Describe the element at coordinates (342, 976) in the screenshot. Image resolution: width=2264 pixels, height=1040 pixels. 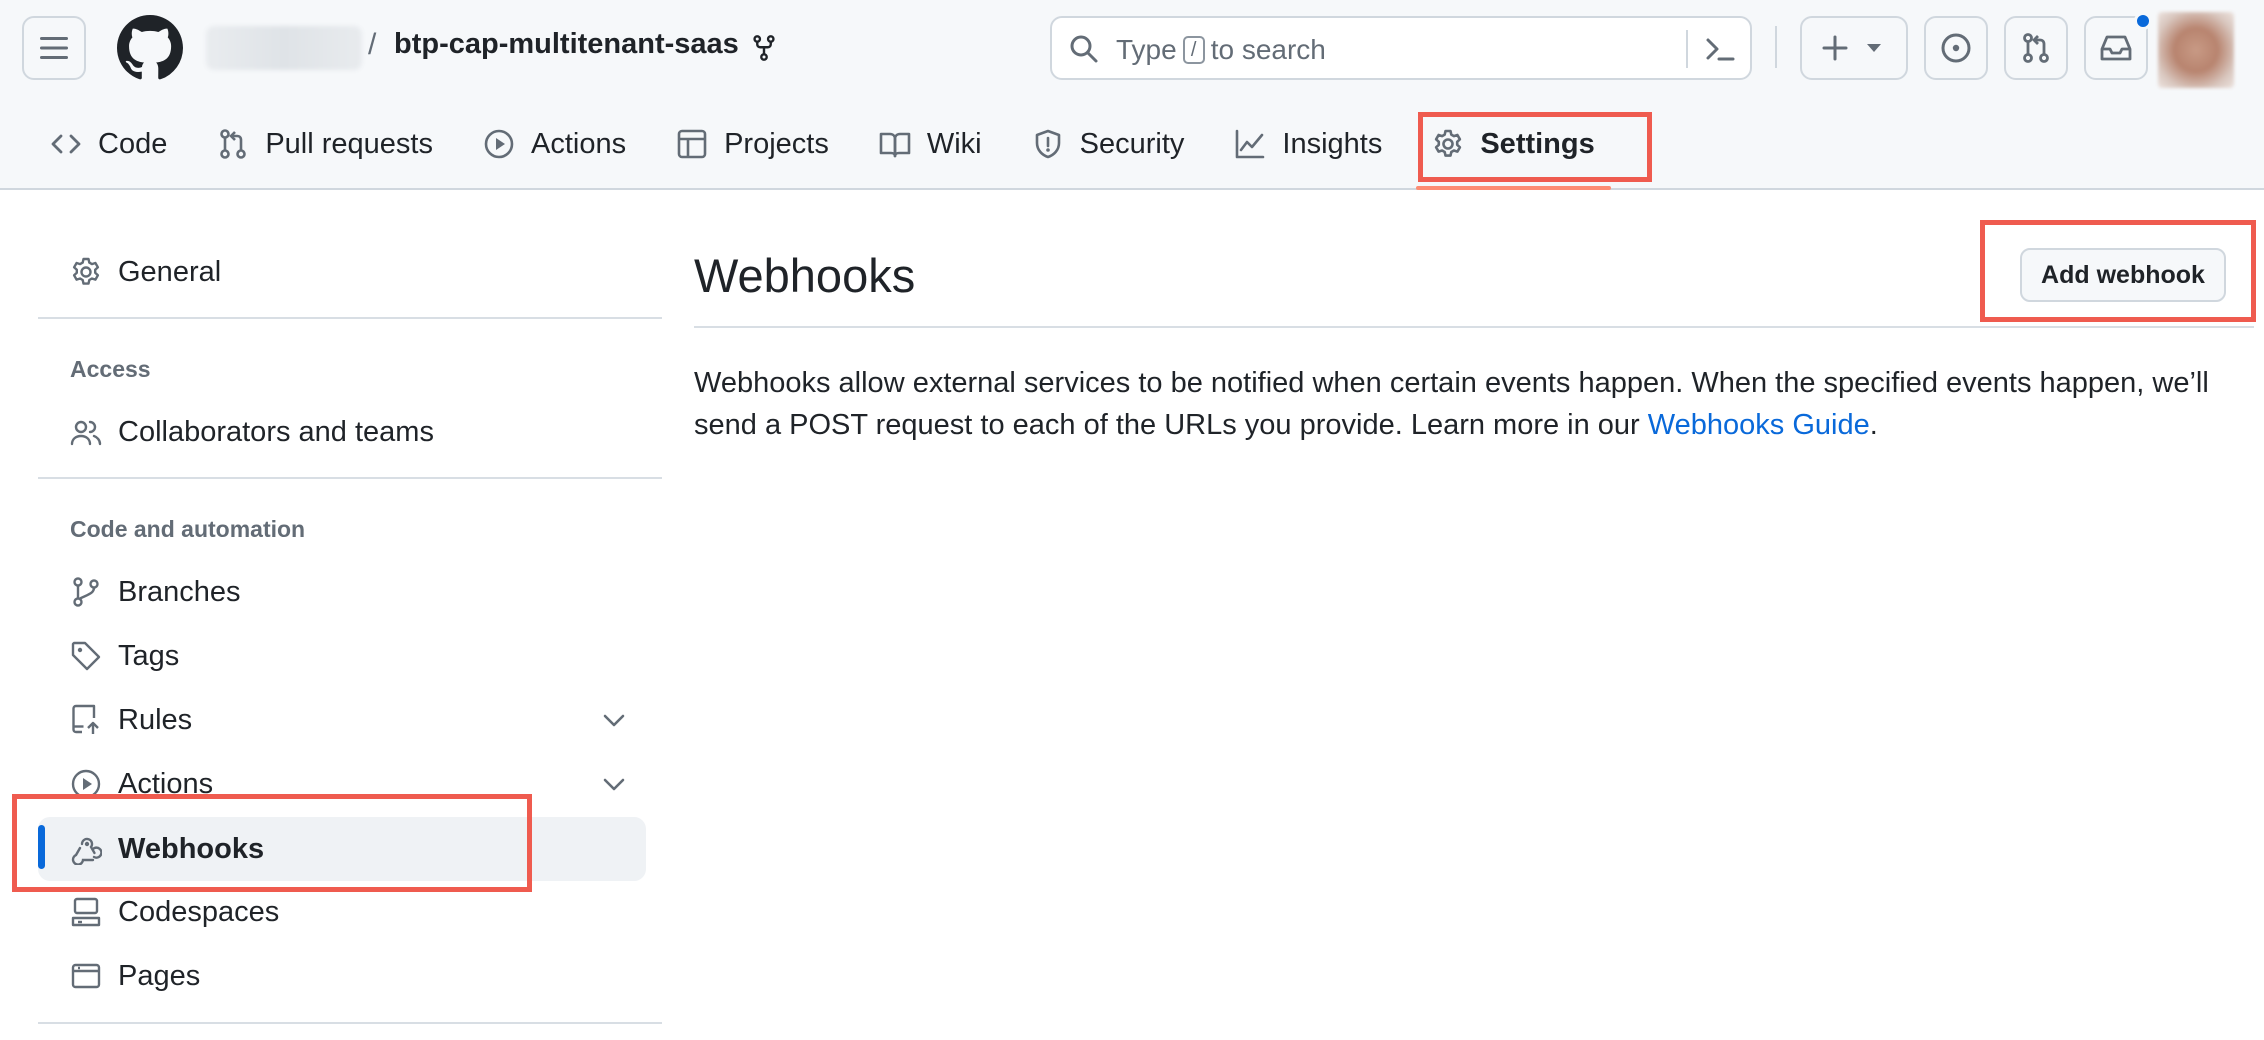
I see `sidebar-item-pages: Pages` at that location.